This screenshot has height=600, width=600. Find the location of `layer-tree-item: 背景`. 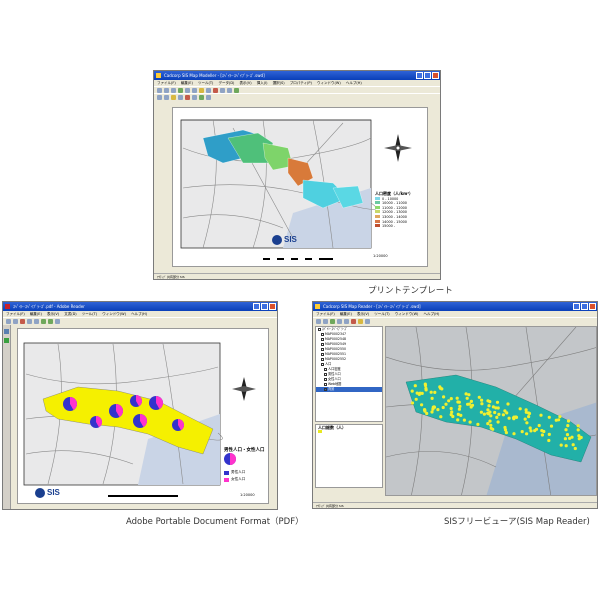

layer-tree-item: 背景 is located at coordinates (349, 389).